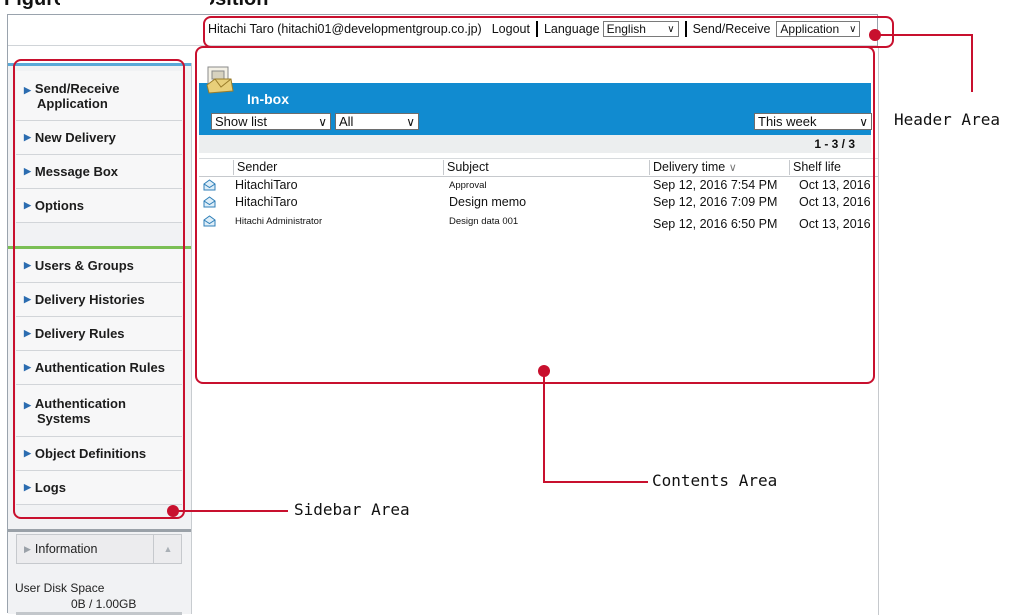 This screenshot has height=615, width=1013. What do you see at coordinates (230, 511) in the screenshot?
I see `sidebar-connector` at bounding box center [230, 511].